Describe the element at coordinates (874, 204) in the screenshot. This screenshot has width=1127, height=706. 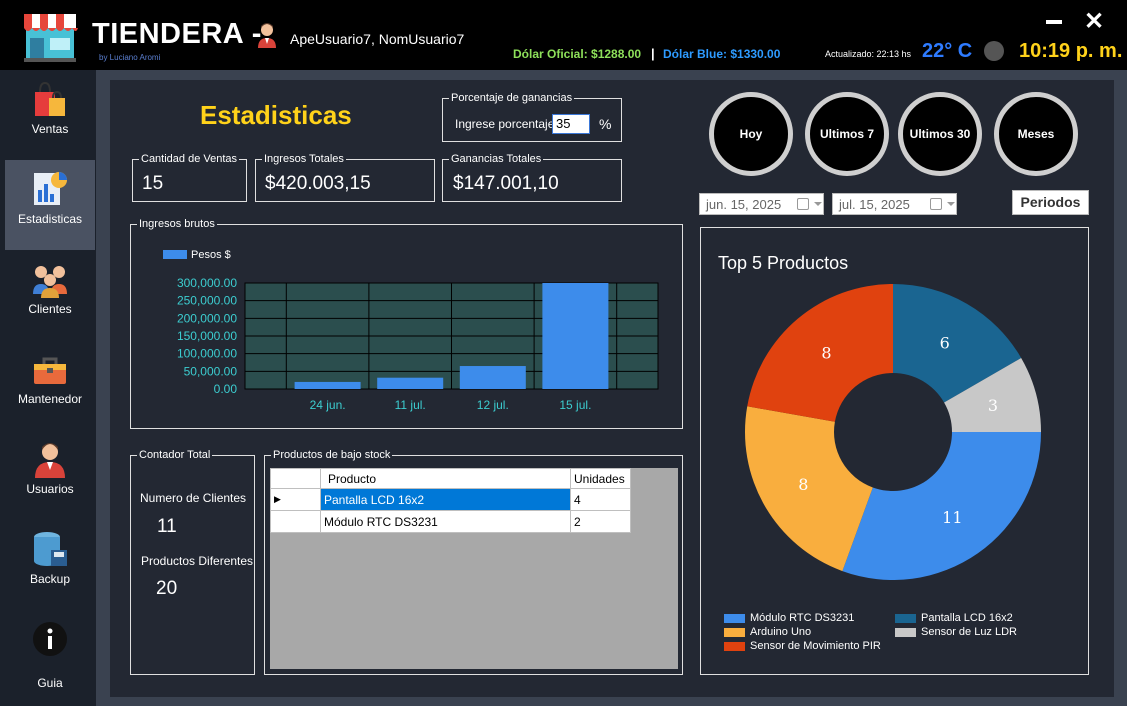
I see `date-to-value: jul. 15, 2025` at that location.